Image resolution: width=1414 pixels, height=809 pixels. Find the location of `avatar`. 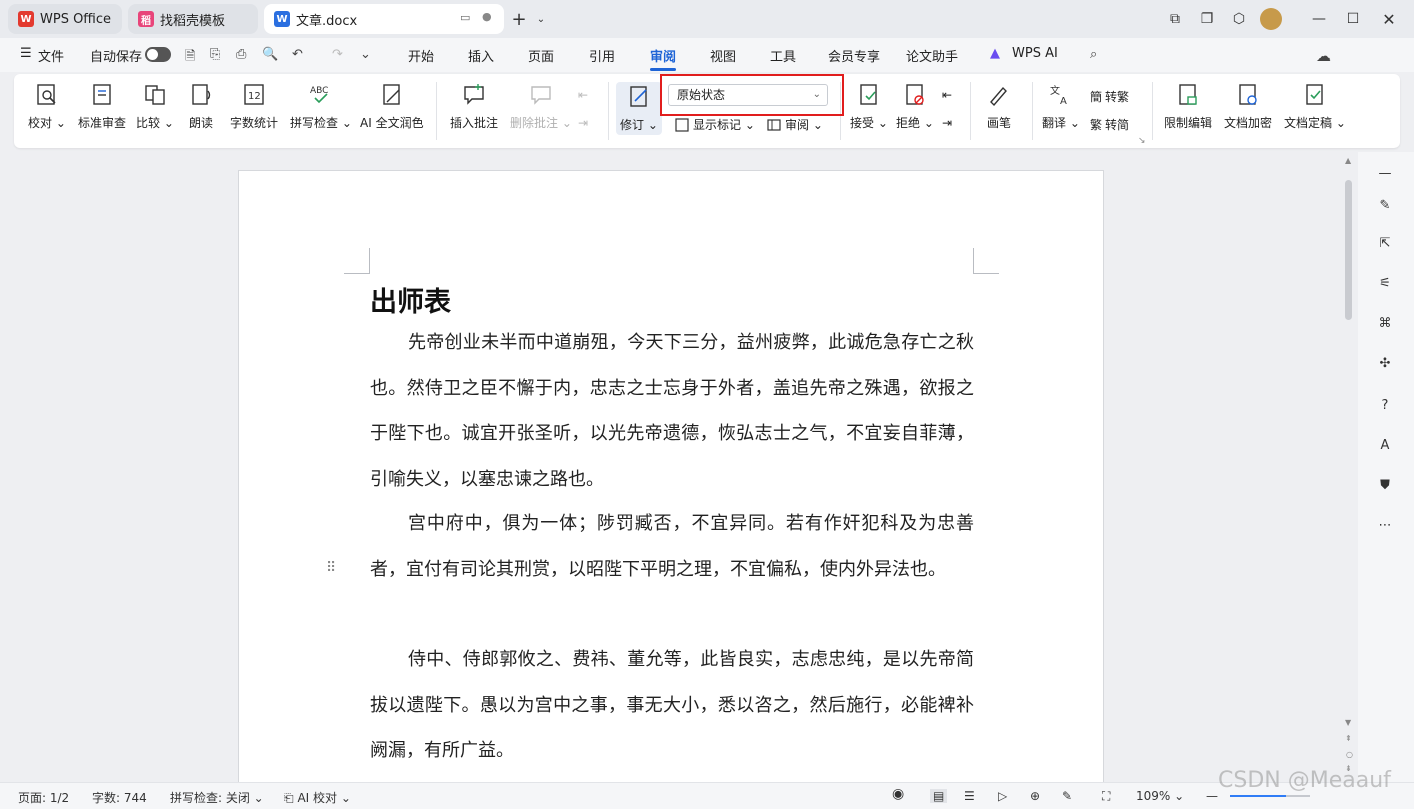

avatar is located at coordinates (1271, 19).